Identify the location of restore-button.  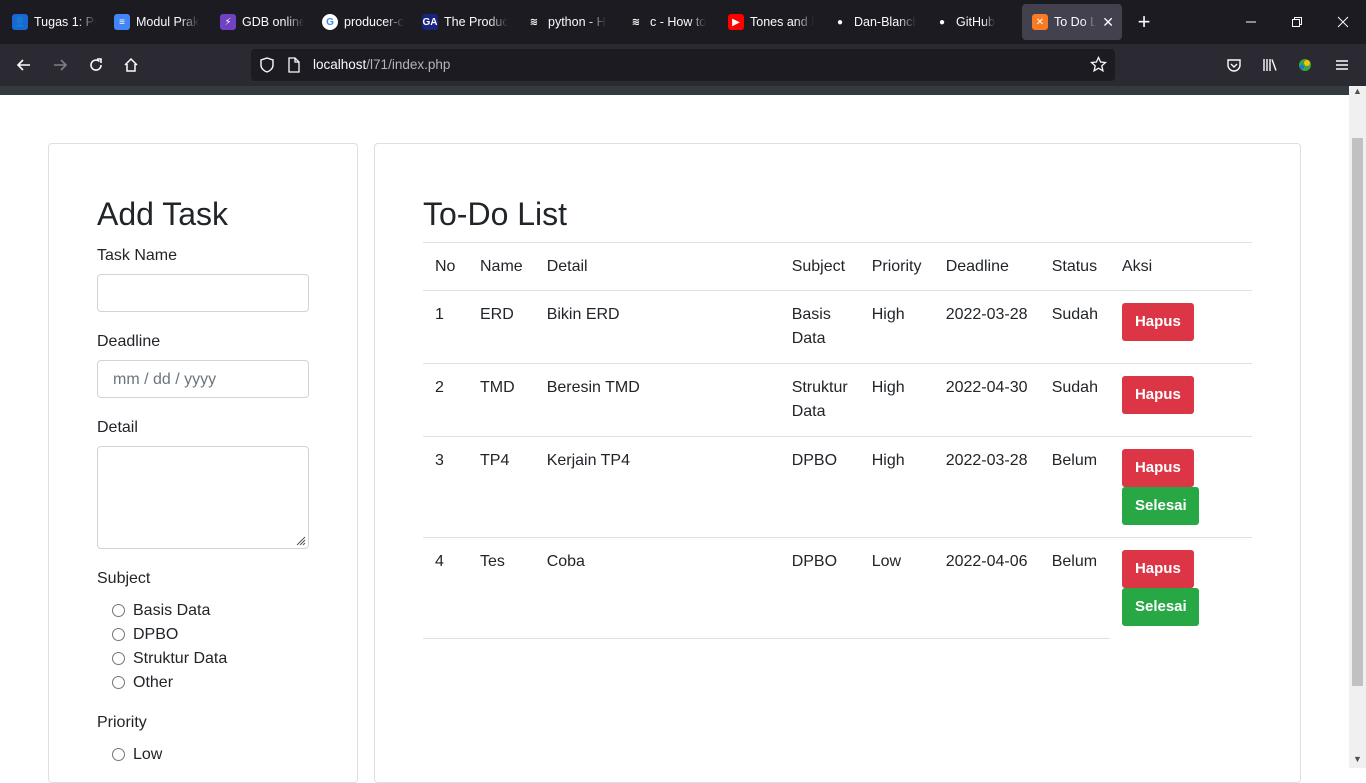
(1297, 22).